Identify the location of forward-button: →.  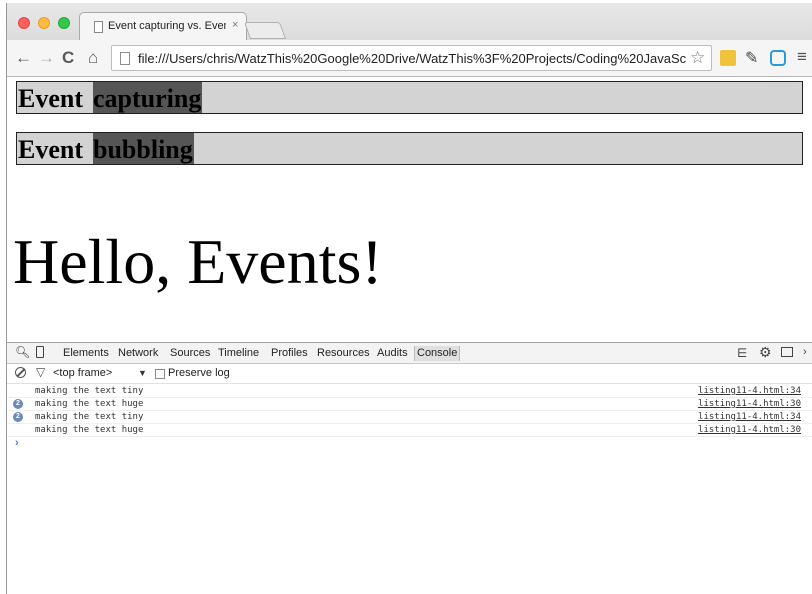
(46, 58).